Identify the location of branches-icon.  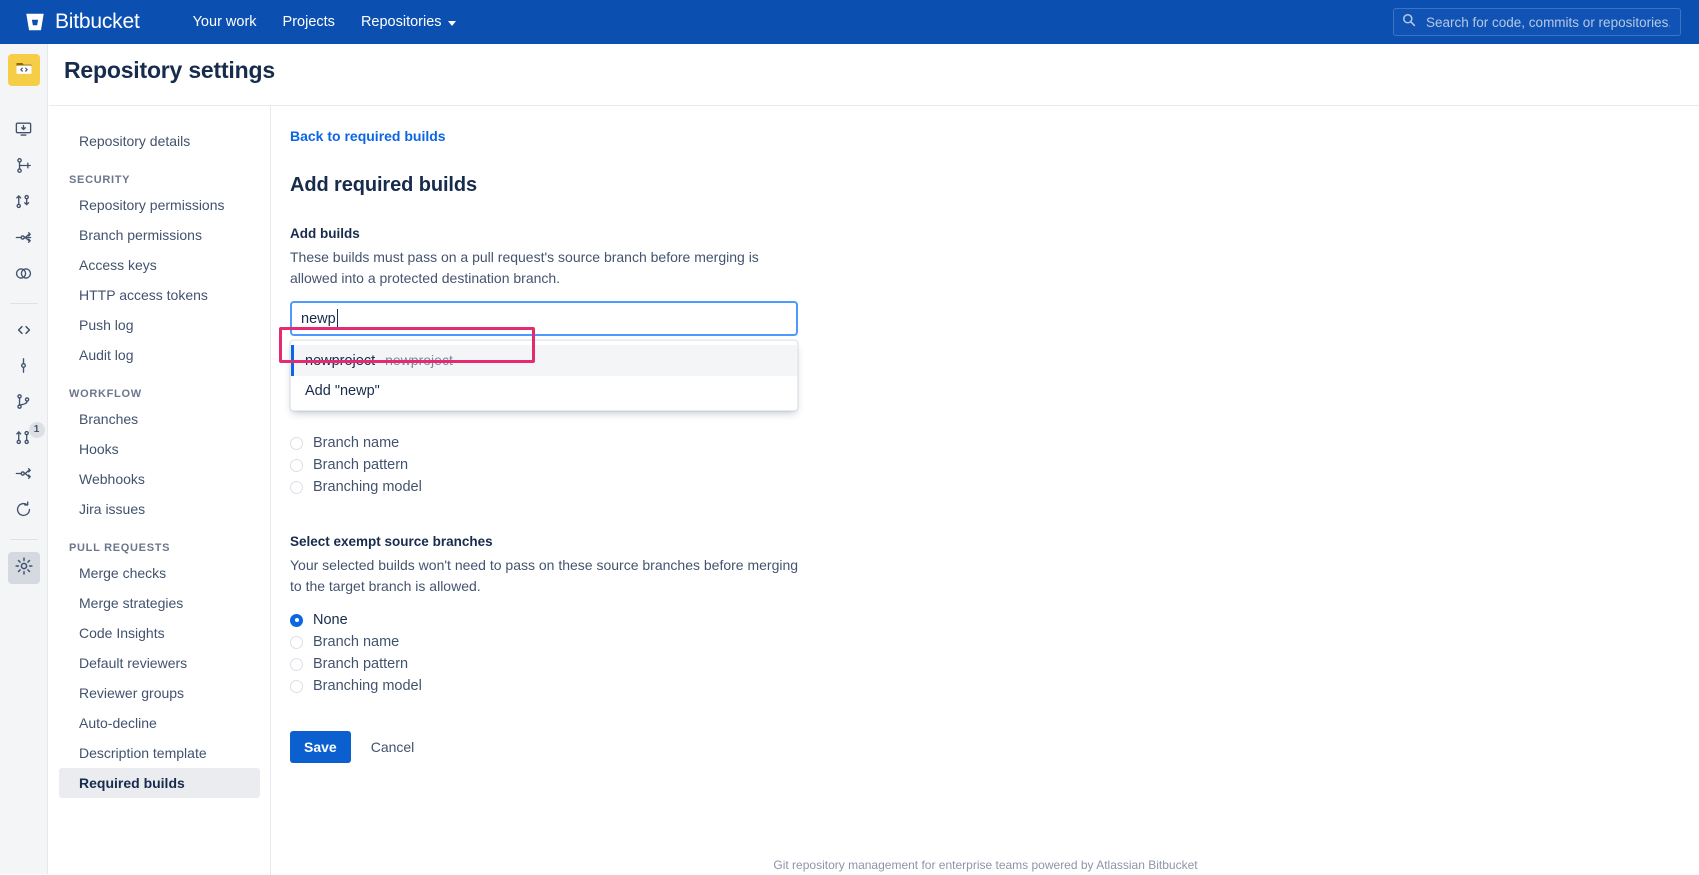
(23, 404).